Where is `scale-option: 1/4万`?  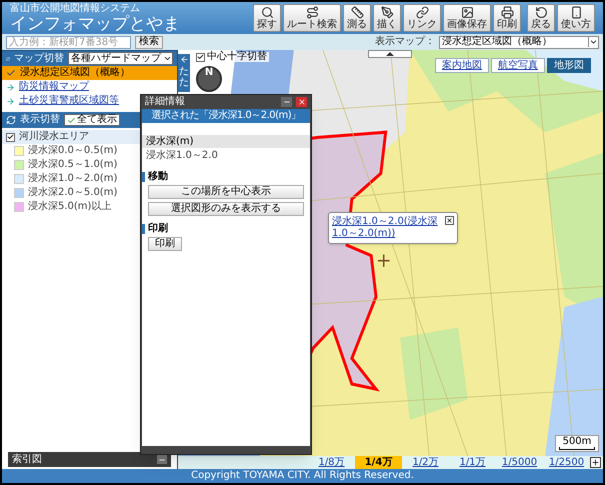
scale-option: 1/4万 is located at coordinates (378, 462).